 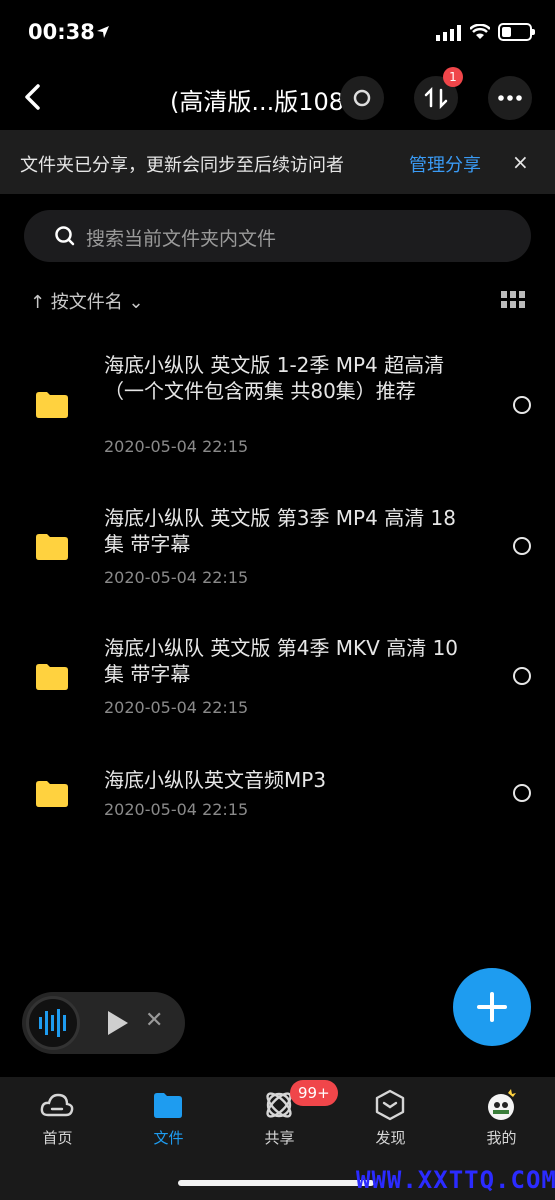 I want to click on avatar, so click(x=502, y=1104).